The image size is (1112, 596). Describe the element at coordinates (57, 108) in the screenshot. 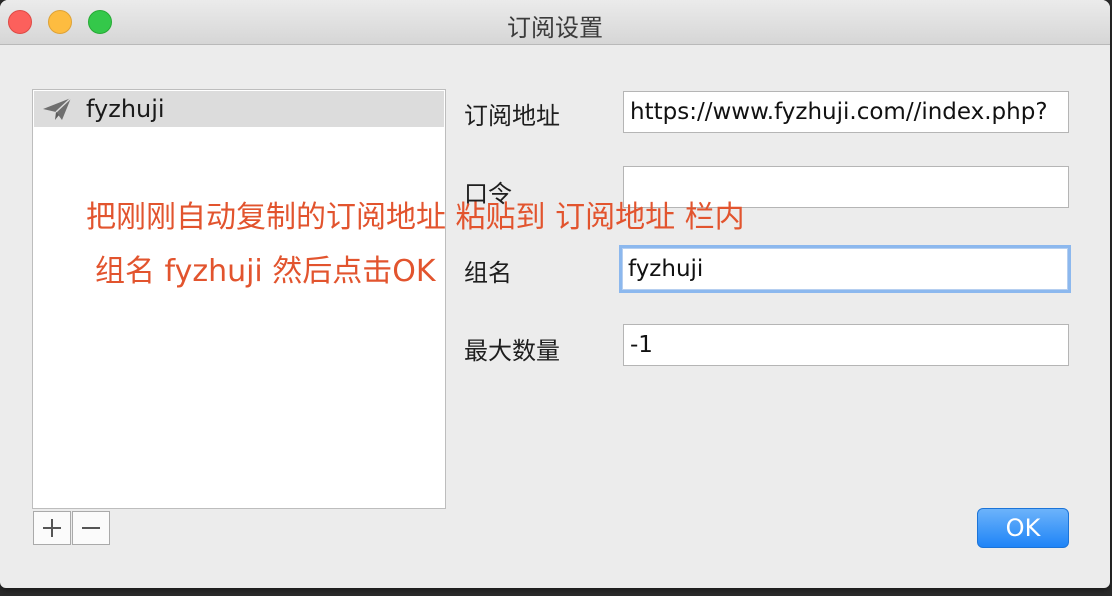

I see `paper-plane-icon` at that location.